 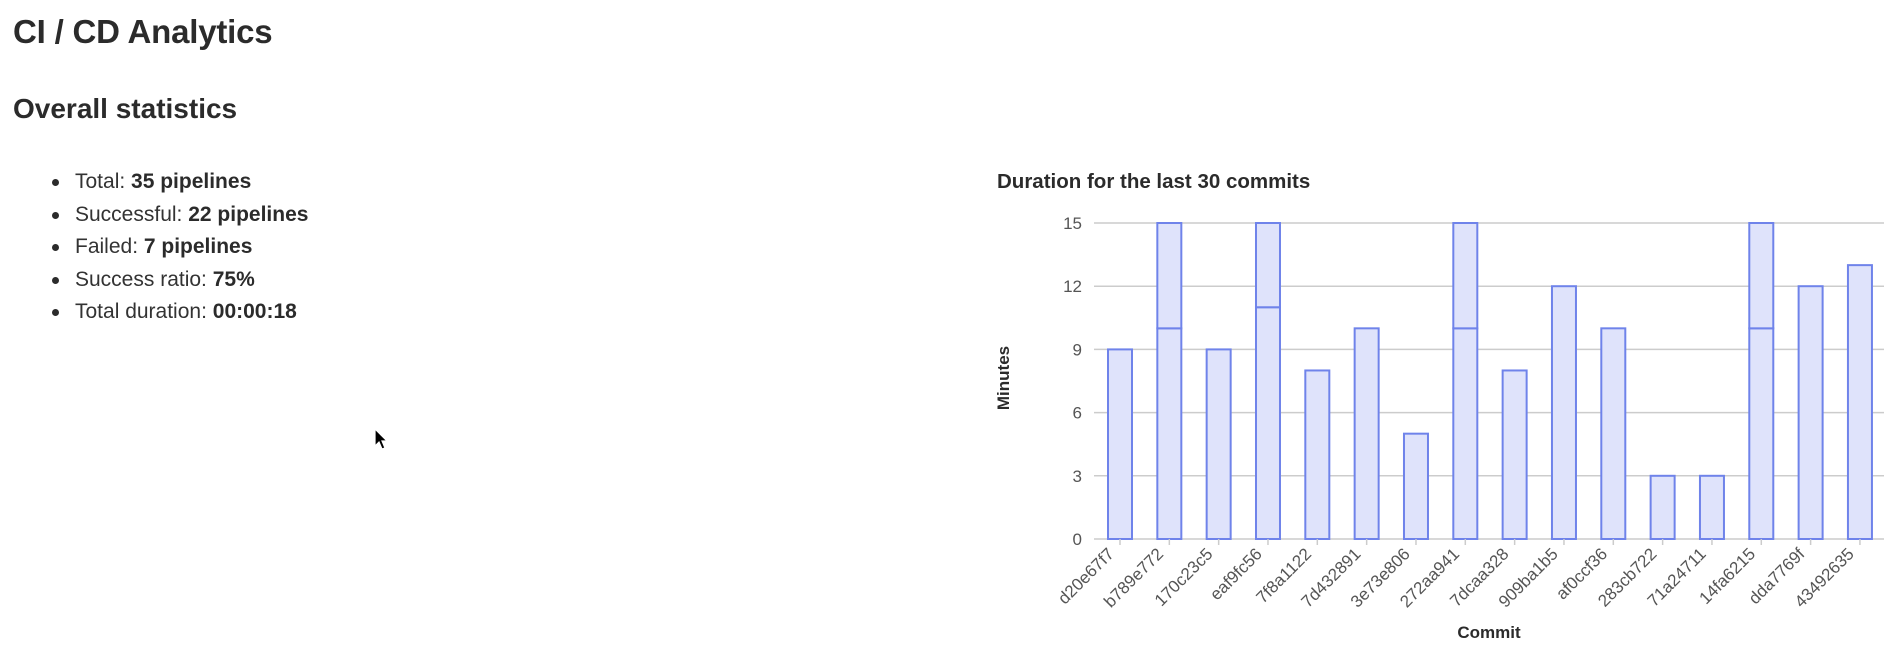 What do you see at coordinates (1003, 378) in the screenshot?
I see `y-axis-title: Minutes` at bounding box center [1003, 378].